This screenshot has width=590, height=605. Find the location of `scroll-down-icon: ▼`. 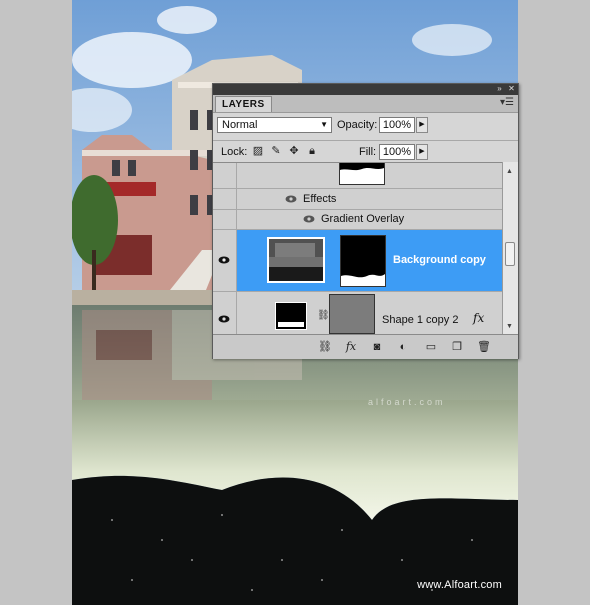

scroll-down-icon: ▼ is located at coordinates (509, 326).